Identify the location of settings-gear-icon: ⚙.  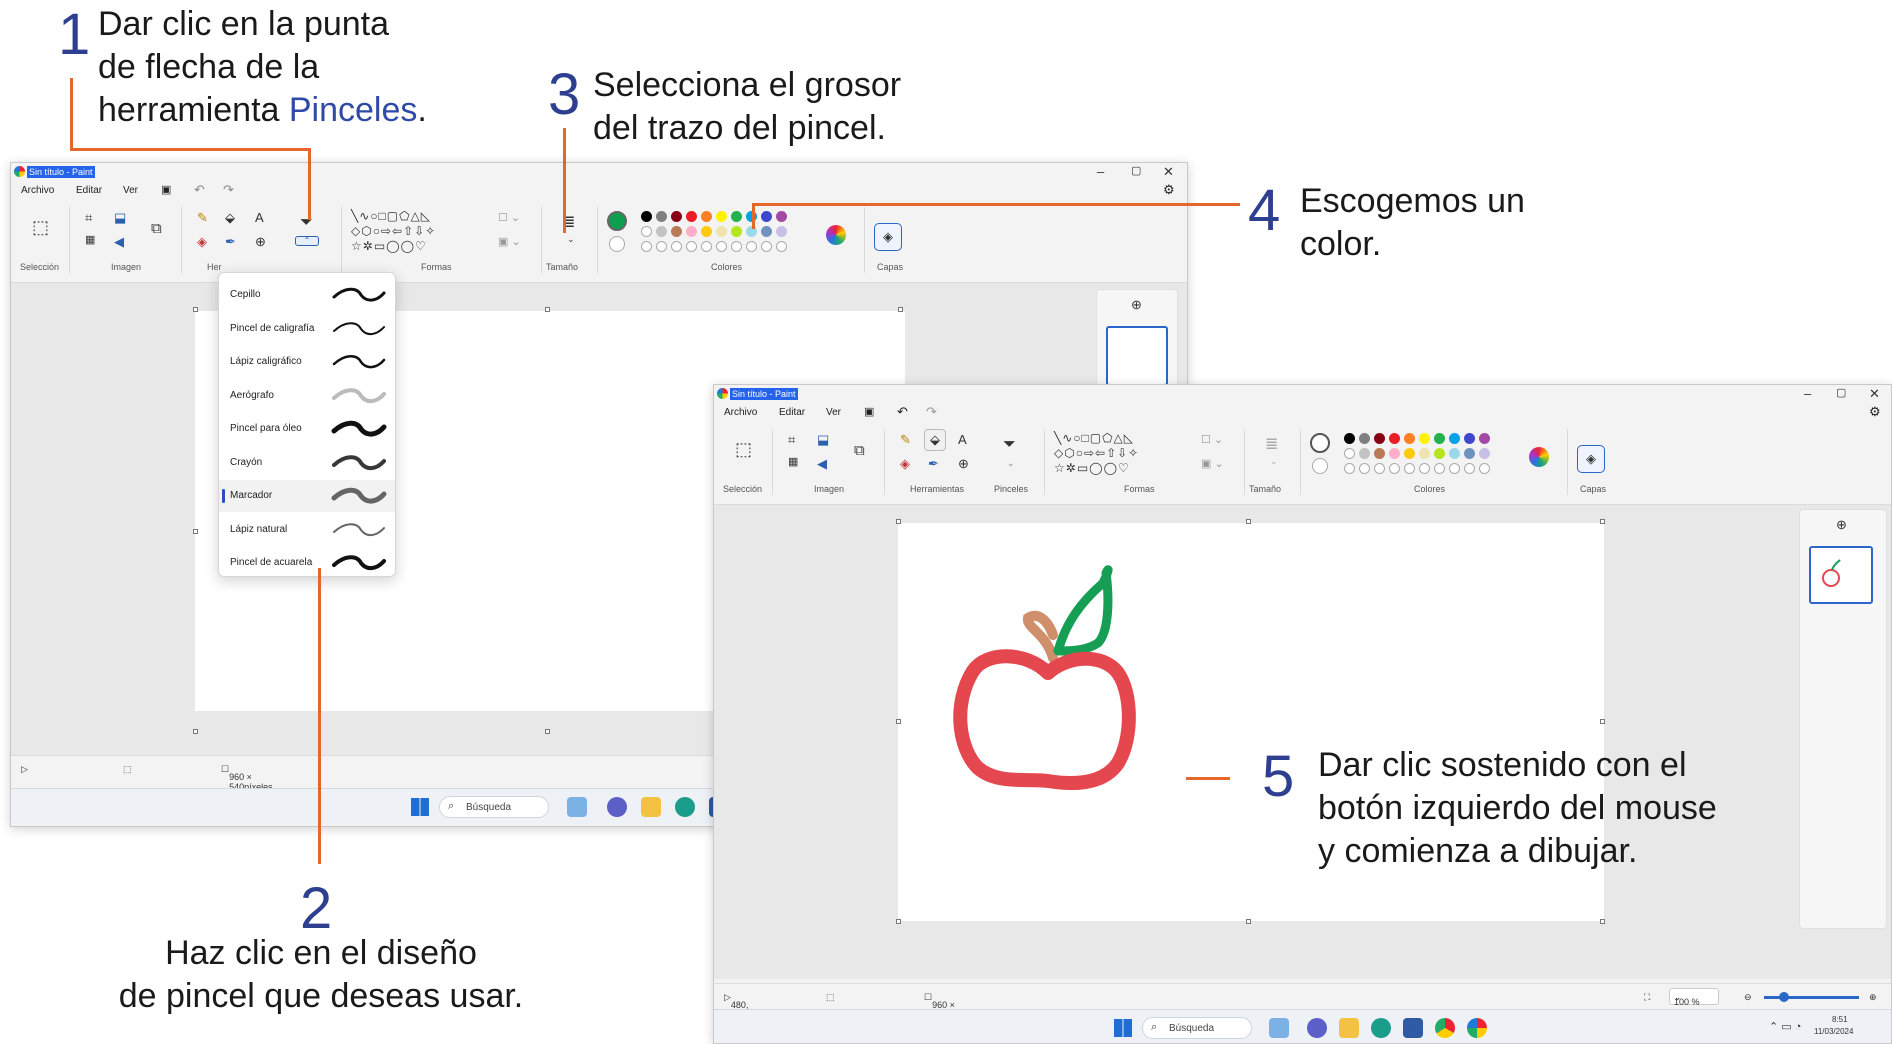
(1169, 190).